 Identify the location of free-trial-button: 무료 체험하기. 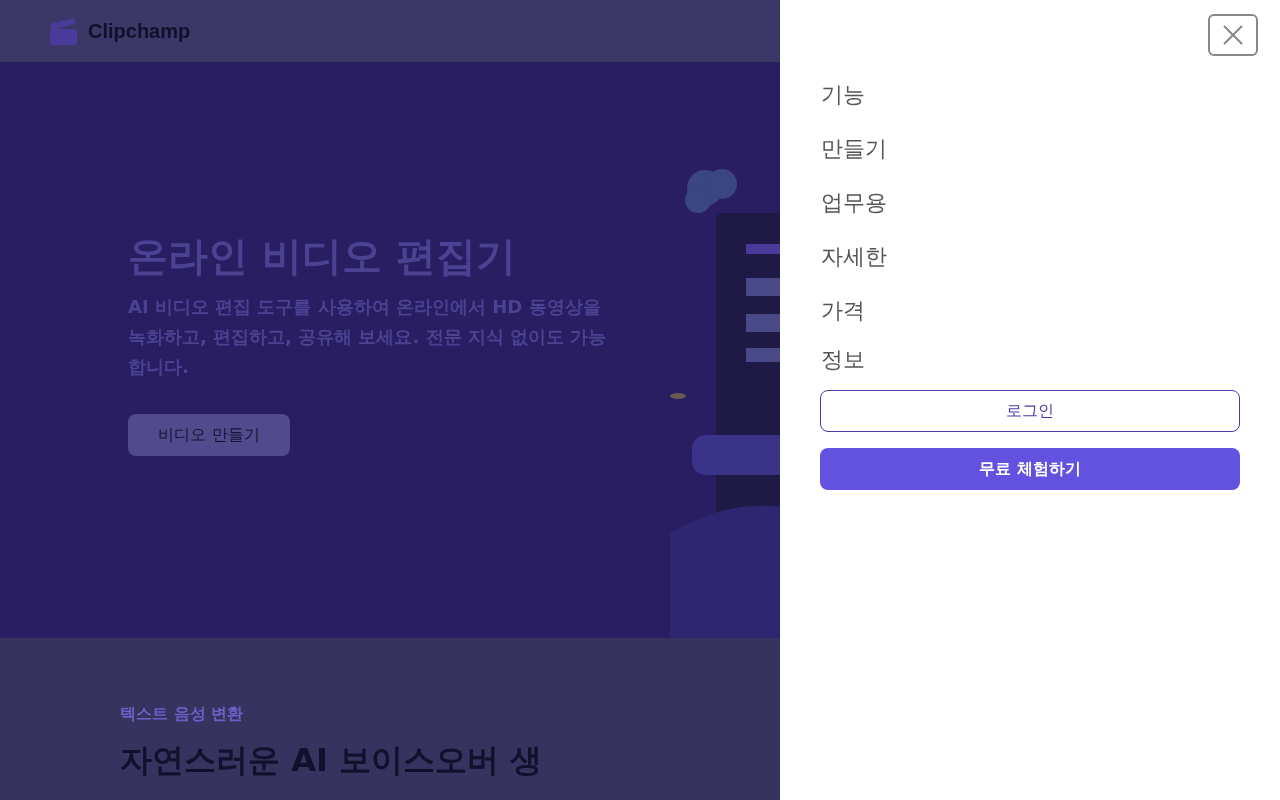
(1030, 469).